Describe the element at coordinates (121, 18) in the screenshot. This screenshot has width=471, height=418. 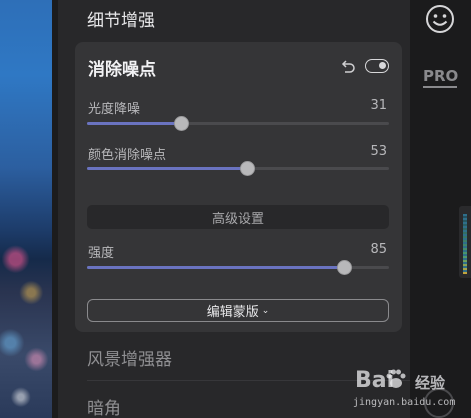
I see `section-detail-enhance: 细节增强` at that location.